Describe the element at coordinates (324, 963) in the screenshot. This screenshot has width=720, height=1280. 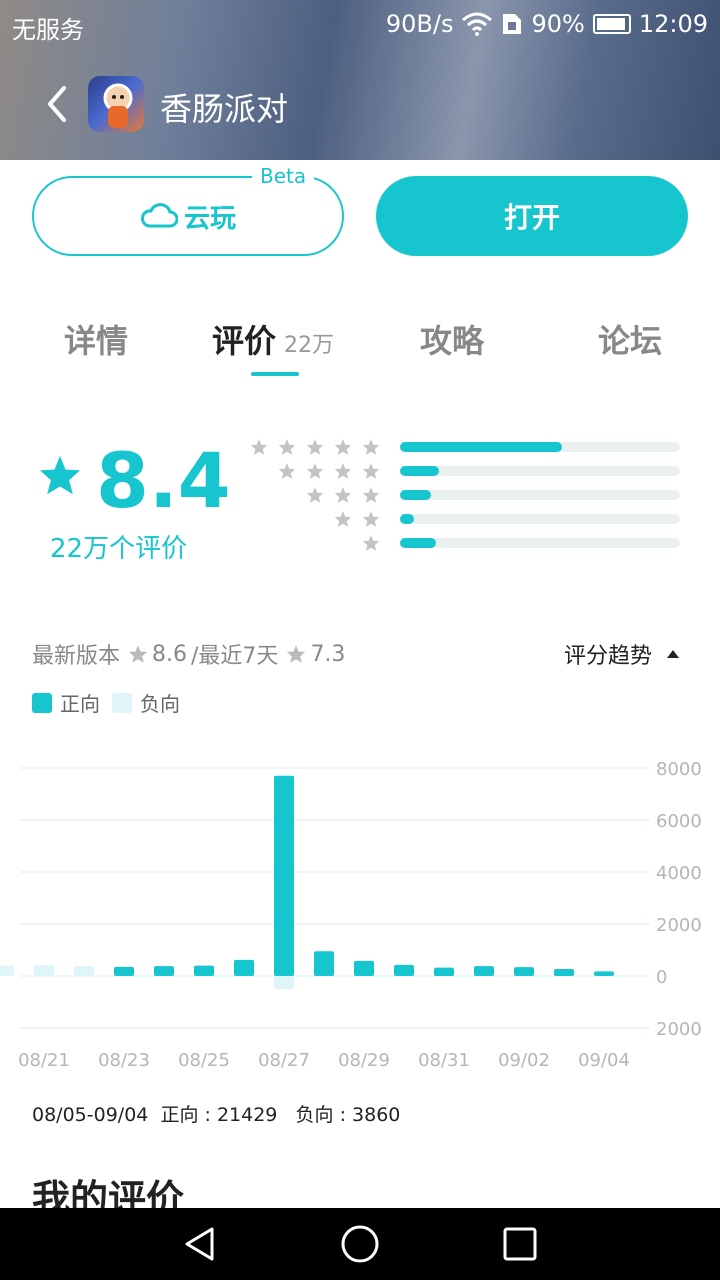
I see `bar-positive-08/28` at that location.